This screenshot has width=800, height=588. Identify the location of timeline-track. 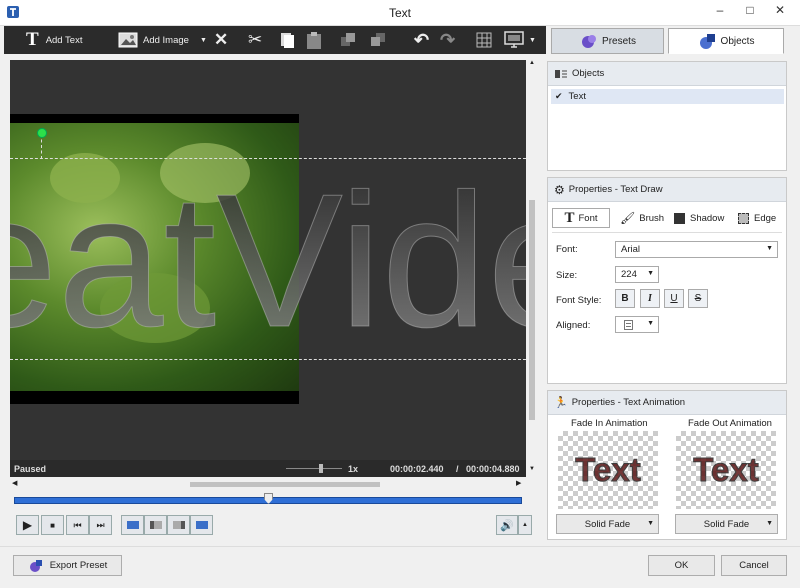
(268, 498).